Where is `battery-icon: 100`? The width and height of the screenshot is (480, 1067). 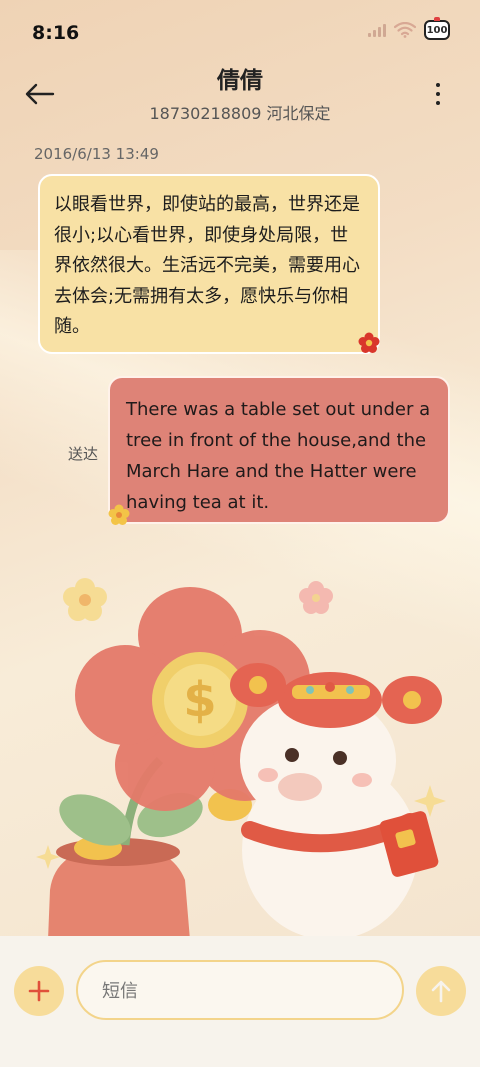 battery-icon: 100 is located at coordinates (437, 28).